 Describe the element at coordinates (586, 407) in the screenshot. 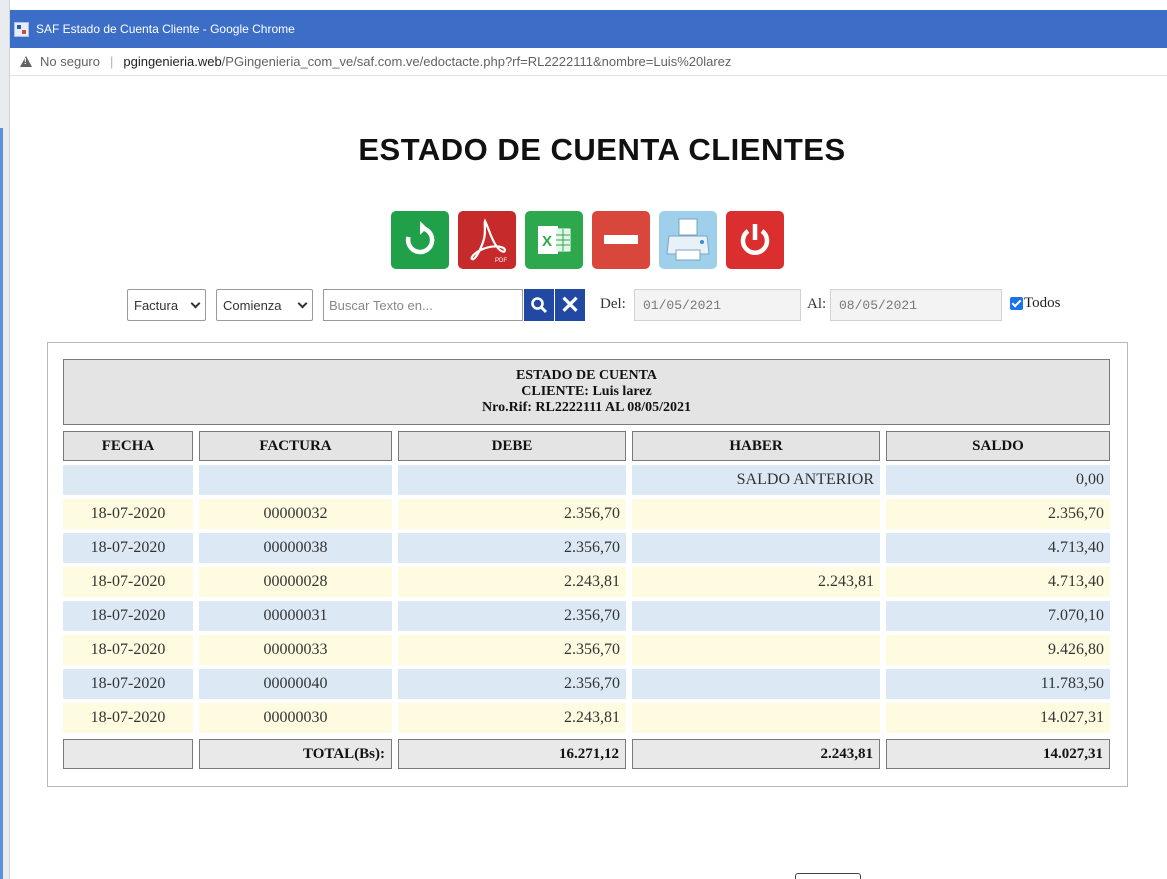

I see `report-rif: Nro.Rif: RL2222111 AL 08/05/2021` at that location.